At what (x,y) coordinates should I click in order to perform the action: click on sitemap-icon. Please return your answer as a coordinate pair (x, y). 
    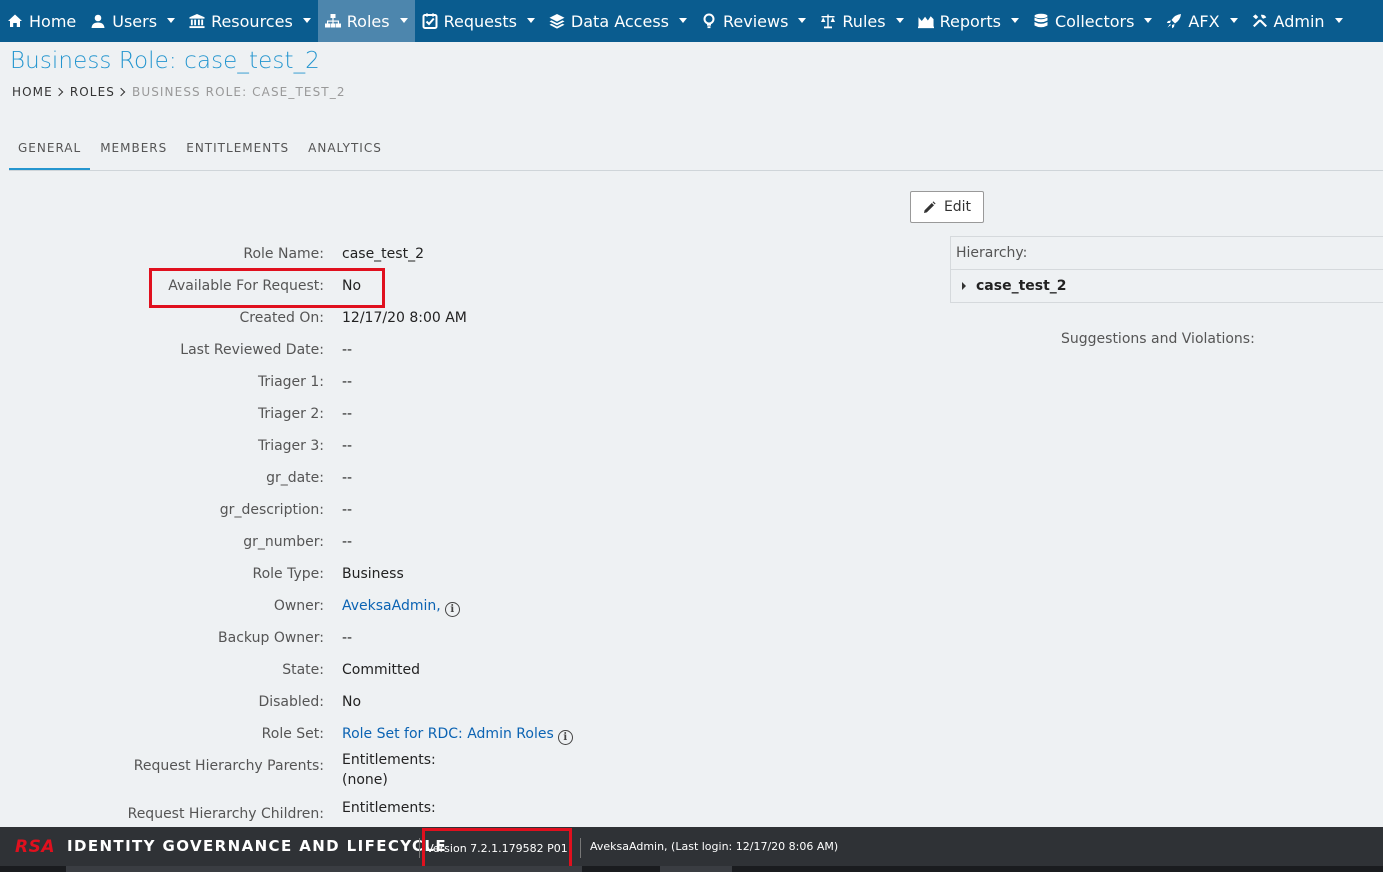
    Looking at the image, I should click on (332, 21).